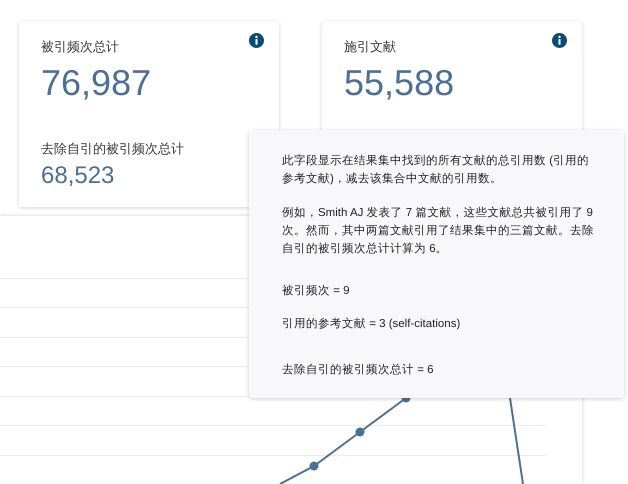  Describe the element at coordinates (77, 176) in the screenshot. I see `stat-value: 68,523` at that location.